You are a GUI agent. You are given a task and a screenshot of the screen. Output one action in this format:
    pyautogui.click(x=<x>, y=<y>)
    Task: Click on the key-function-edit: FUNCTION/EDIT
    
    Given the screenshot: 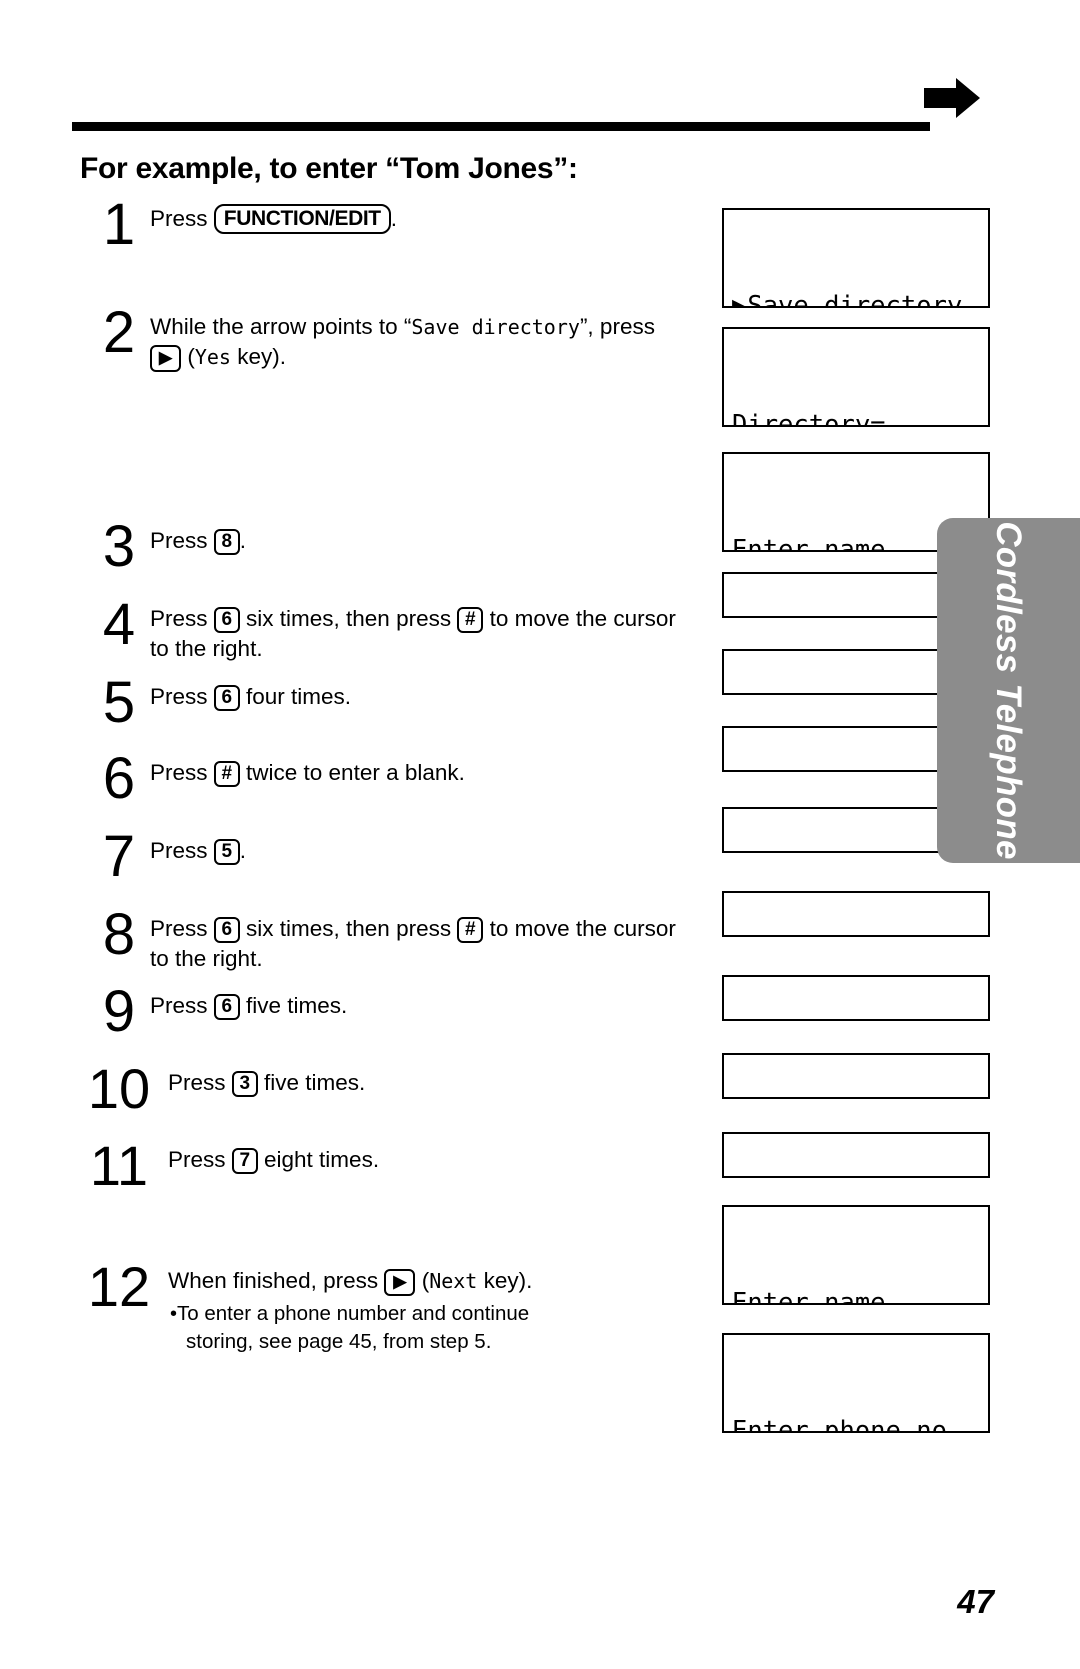 What is the action you would take?
    pyautogui.click(x=302, y=219)
    